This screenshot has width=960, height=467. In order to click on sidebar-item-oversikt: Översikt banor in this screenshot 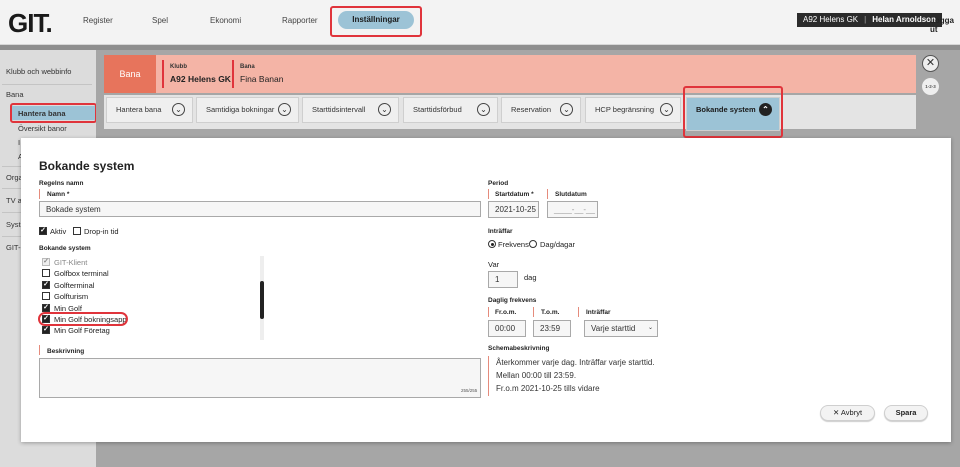, I will do `click(42, 128)`.